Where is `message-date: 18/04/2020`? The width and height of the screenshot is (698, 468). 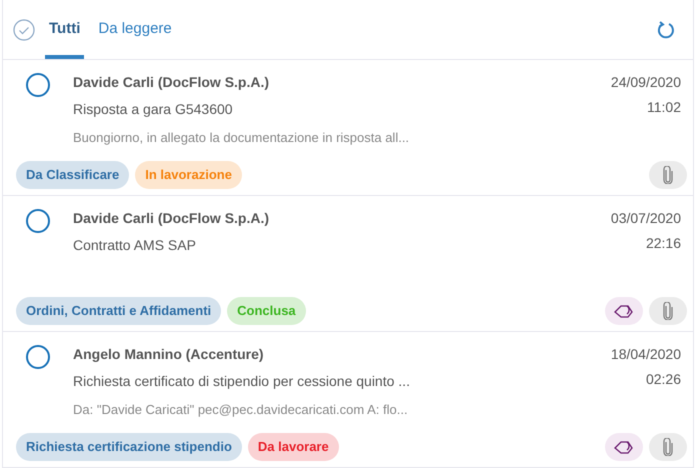 message-date: 18/04/2020 is located at coordinates (645, 354).